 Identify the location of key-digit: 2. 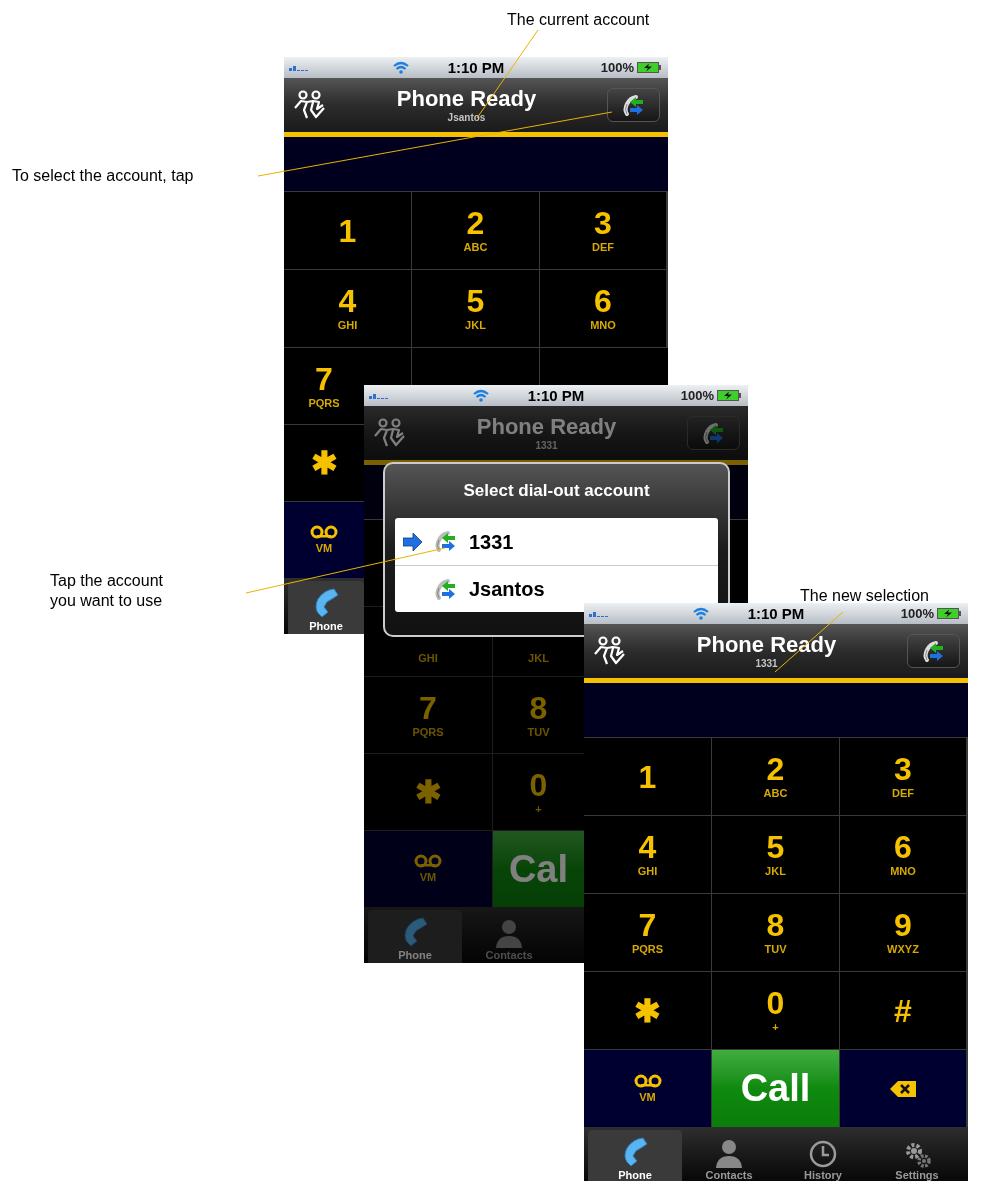
(475, 223).